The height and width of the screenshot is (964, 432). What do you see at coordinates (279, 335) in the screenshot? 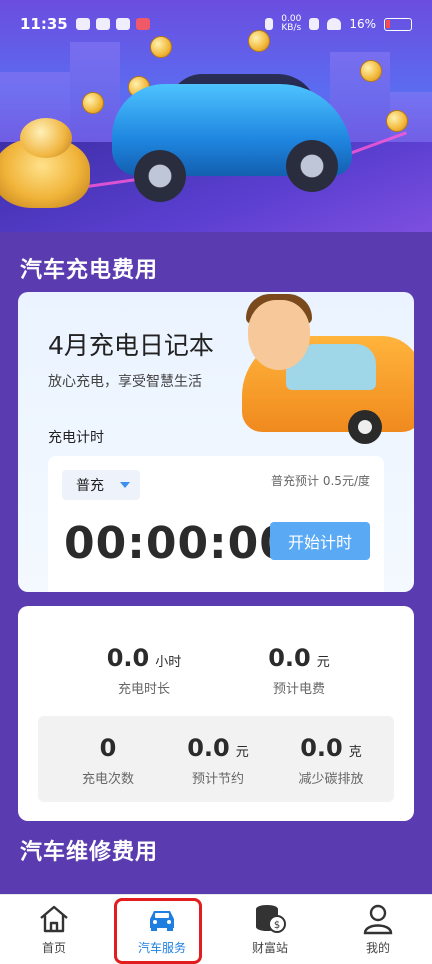
I see `toon-head` at bounding box center [279, 335].